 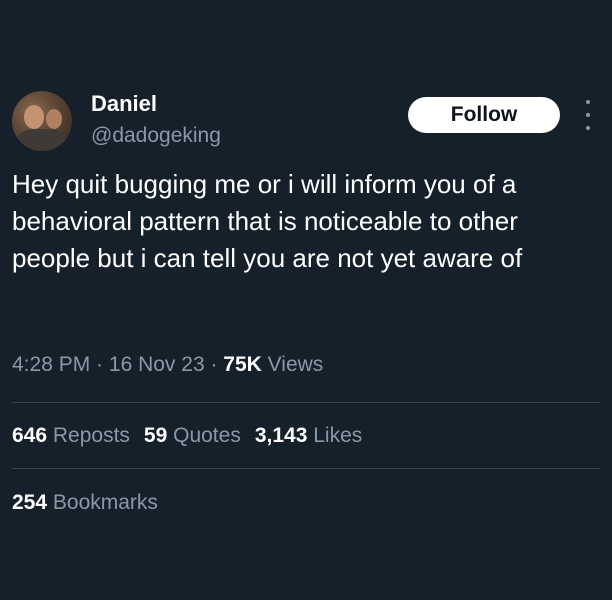 I want to click on reposts-stat: 646 Reposts, so click(x=71, y=436).